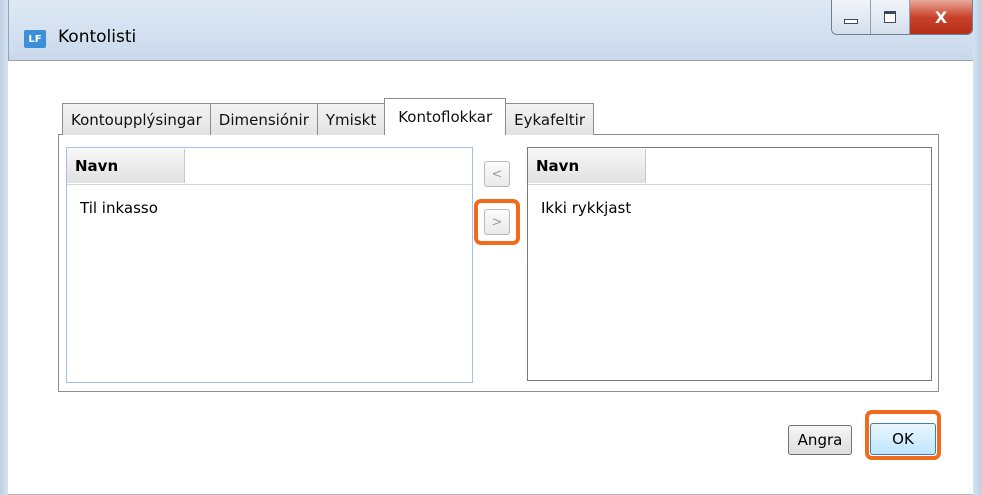  Describe the element at coordinates (97, 37) in the screenshot. I see `window-title: Kontolisti` at that location.